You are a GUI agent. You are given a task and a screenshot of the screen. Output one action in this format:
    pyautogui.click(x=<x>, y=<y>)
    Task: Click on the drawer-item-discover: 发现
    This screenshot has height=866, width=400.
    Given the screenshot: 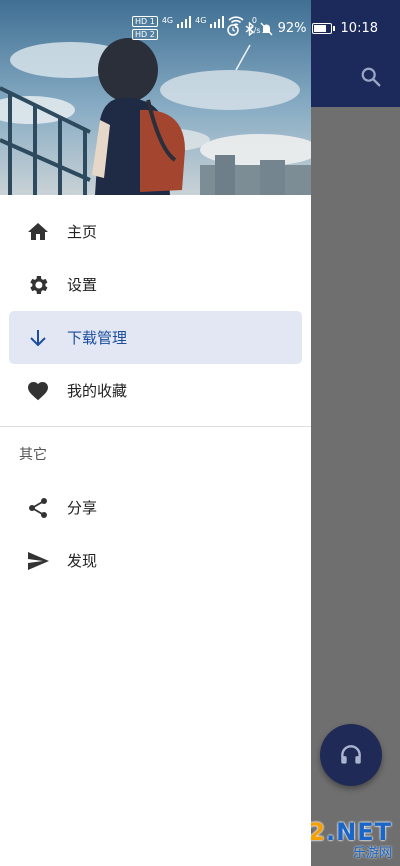 What is the action you would take?
    pyautogui.click(x=155, y=560)
    